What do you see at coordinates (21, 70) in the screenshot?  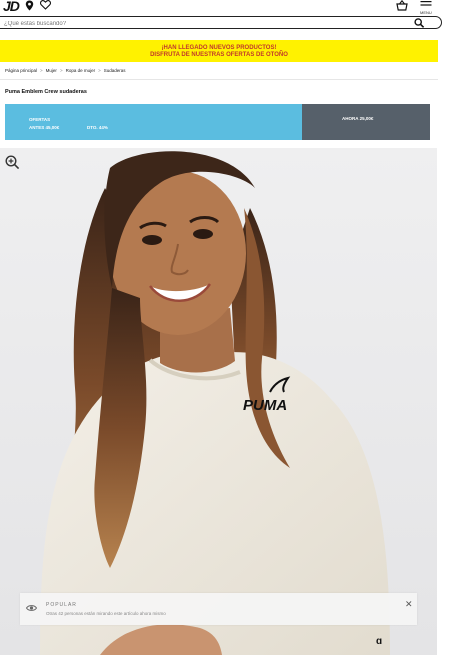 I see `breadcrumb-item-home: Página principal` at bounding box center [21, 70].